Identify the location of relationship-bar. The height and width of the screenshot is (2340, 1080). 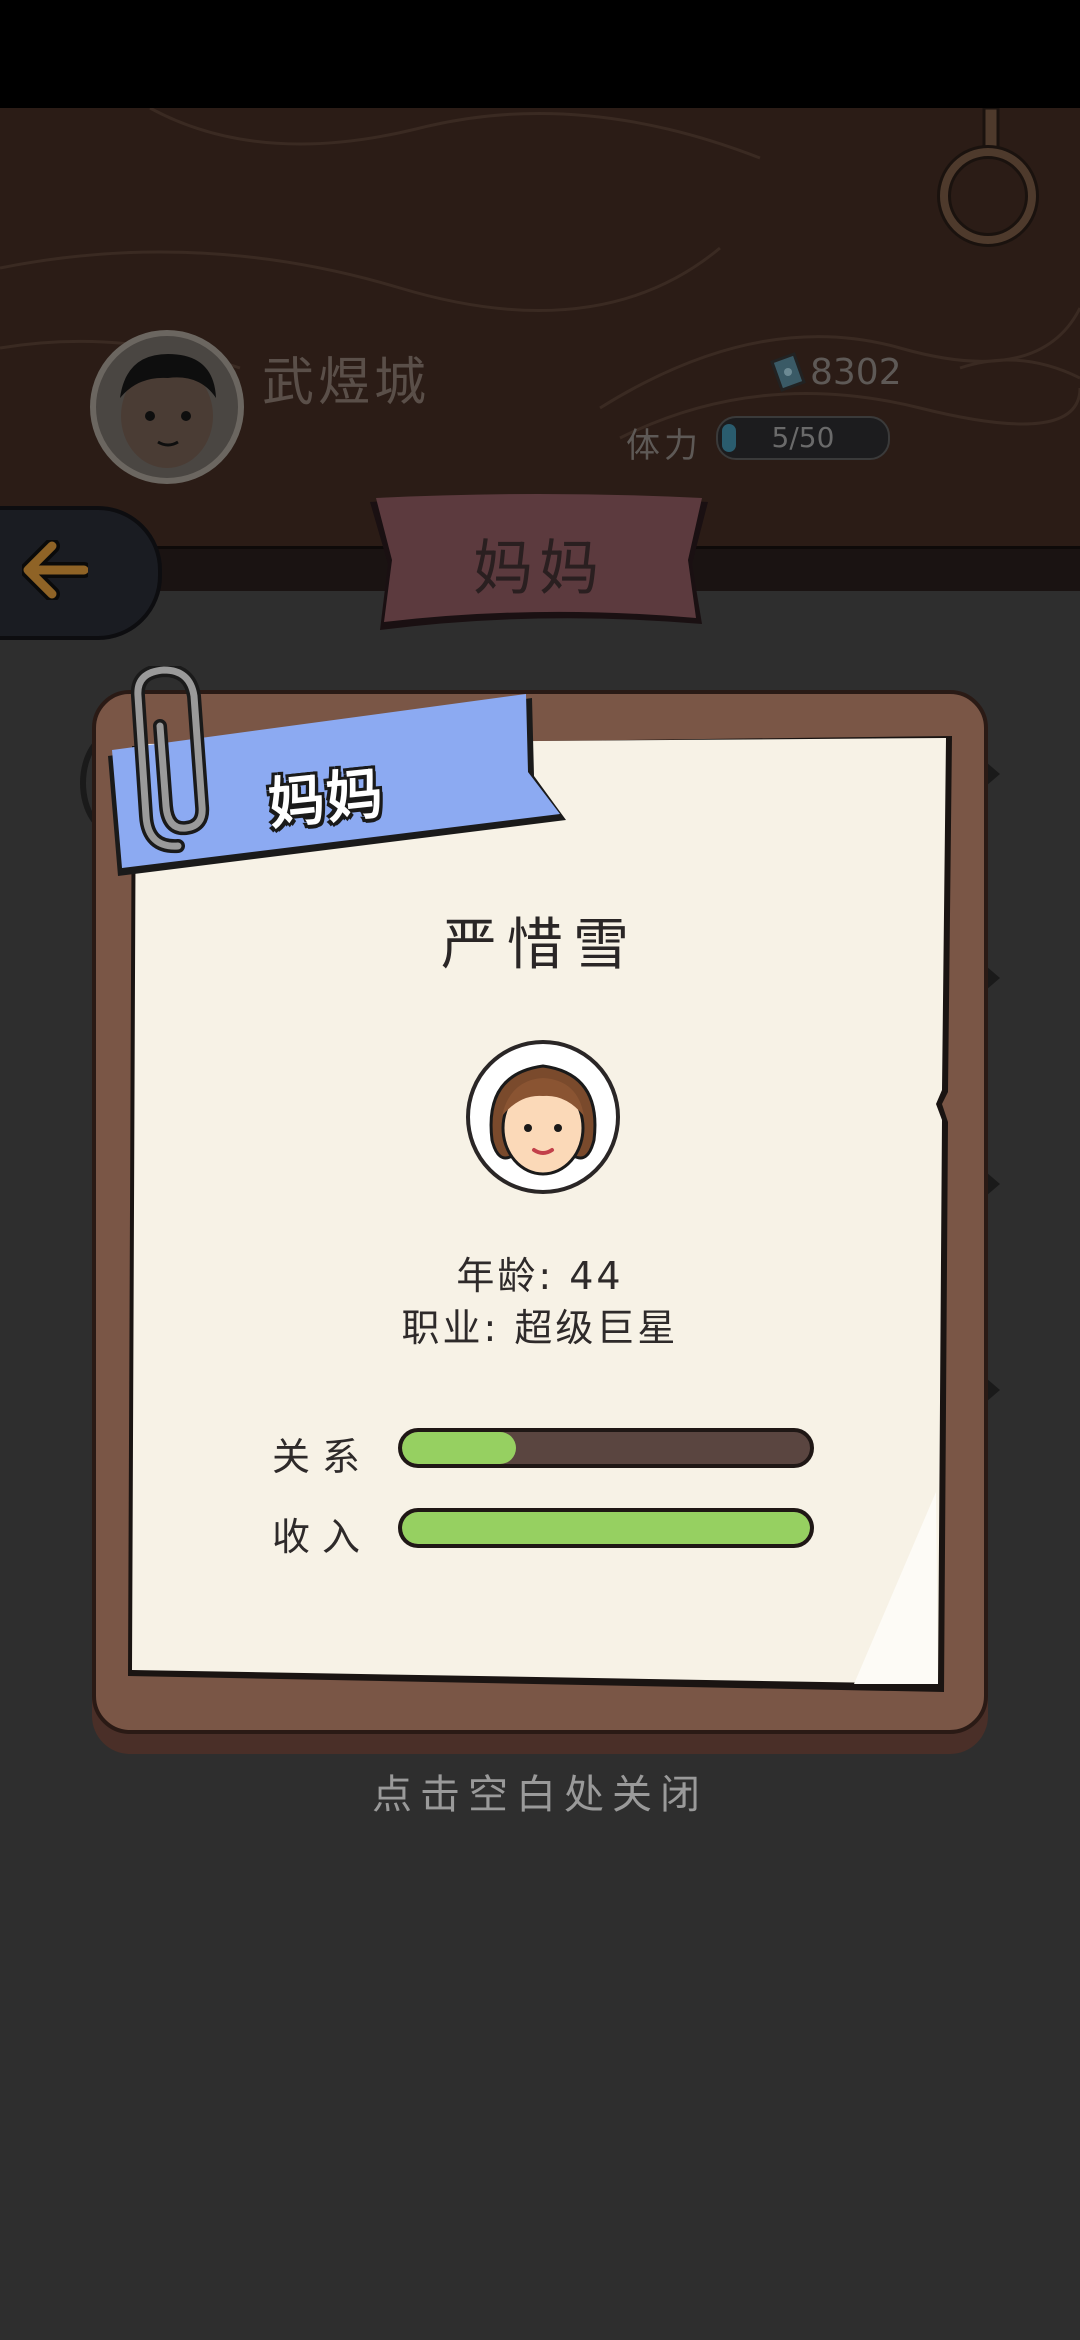
(606, 1448).